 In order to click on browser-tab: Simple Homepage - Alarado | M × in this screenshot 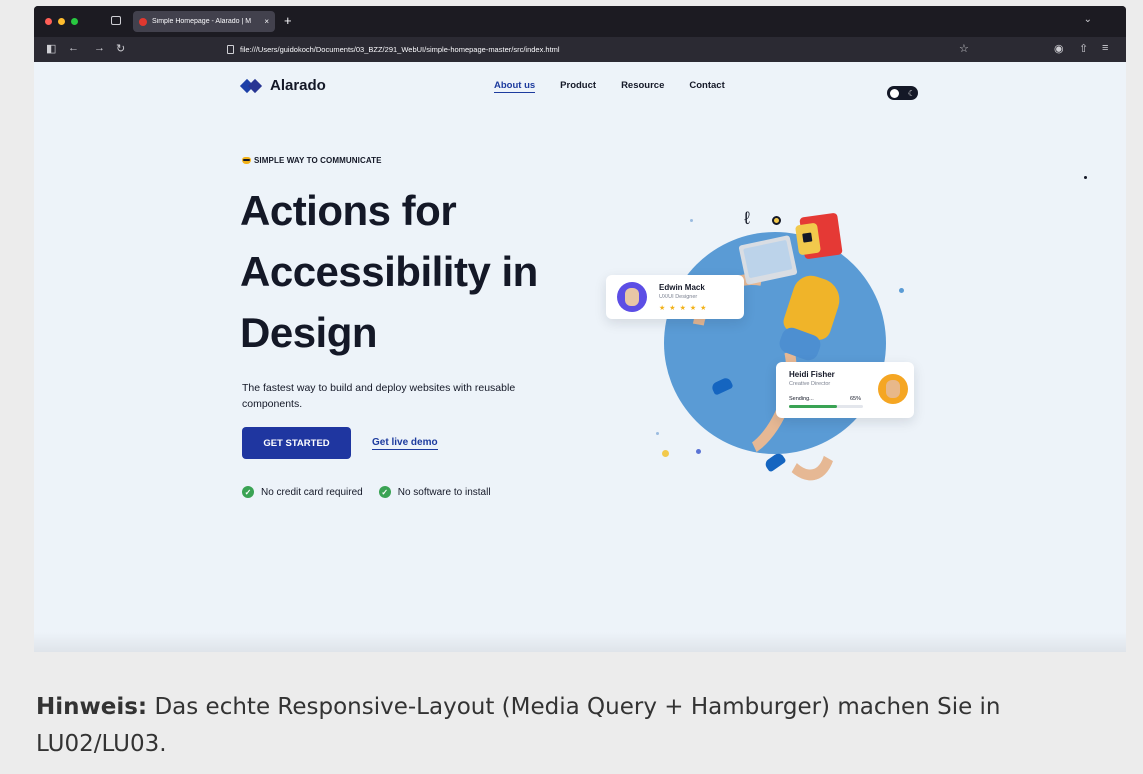, I will do `click(204, 21)`.